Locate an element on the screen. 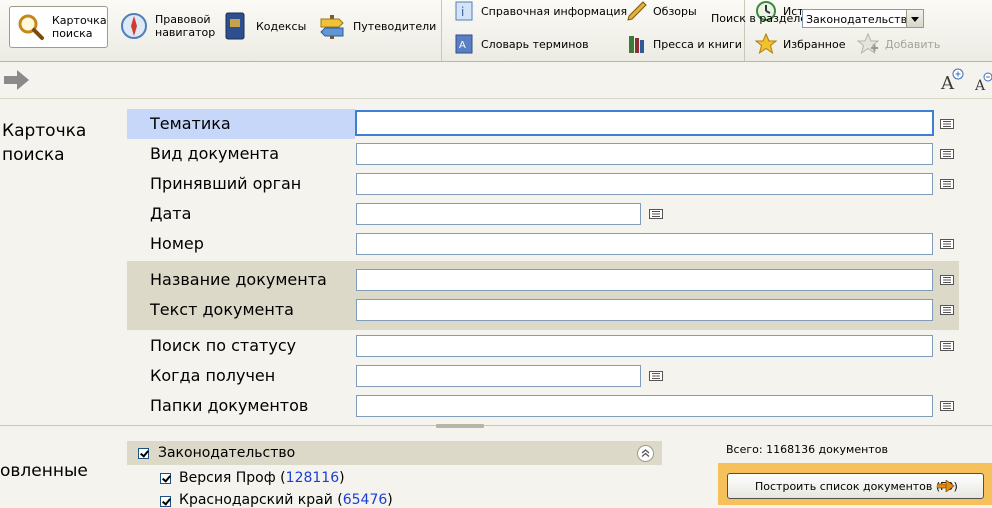 Image resolution: width=992 pixels, height=508 pixels. section-select: Законодательство is located at coordinates (863, 18).